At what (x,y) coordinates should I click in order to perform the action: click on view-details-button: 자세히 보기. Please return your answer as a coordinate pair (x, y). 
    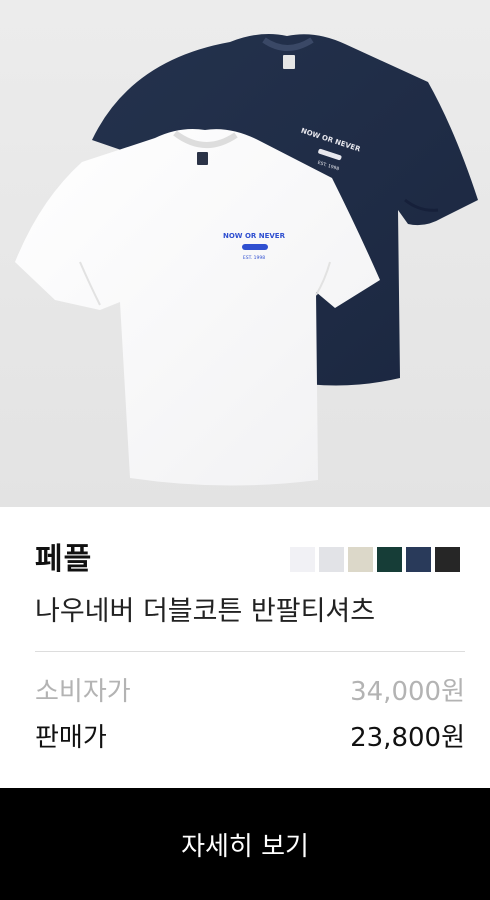
    Looking at the image, I should click on (245, 844).